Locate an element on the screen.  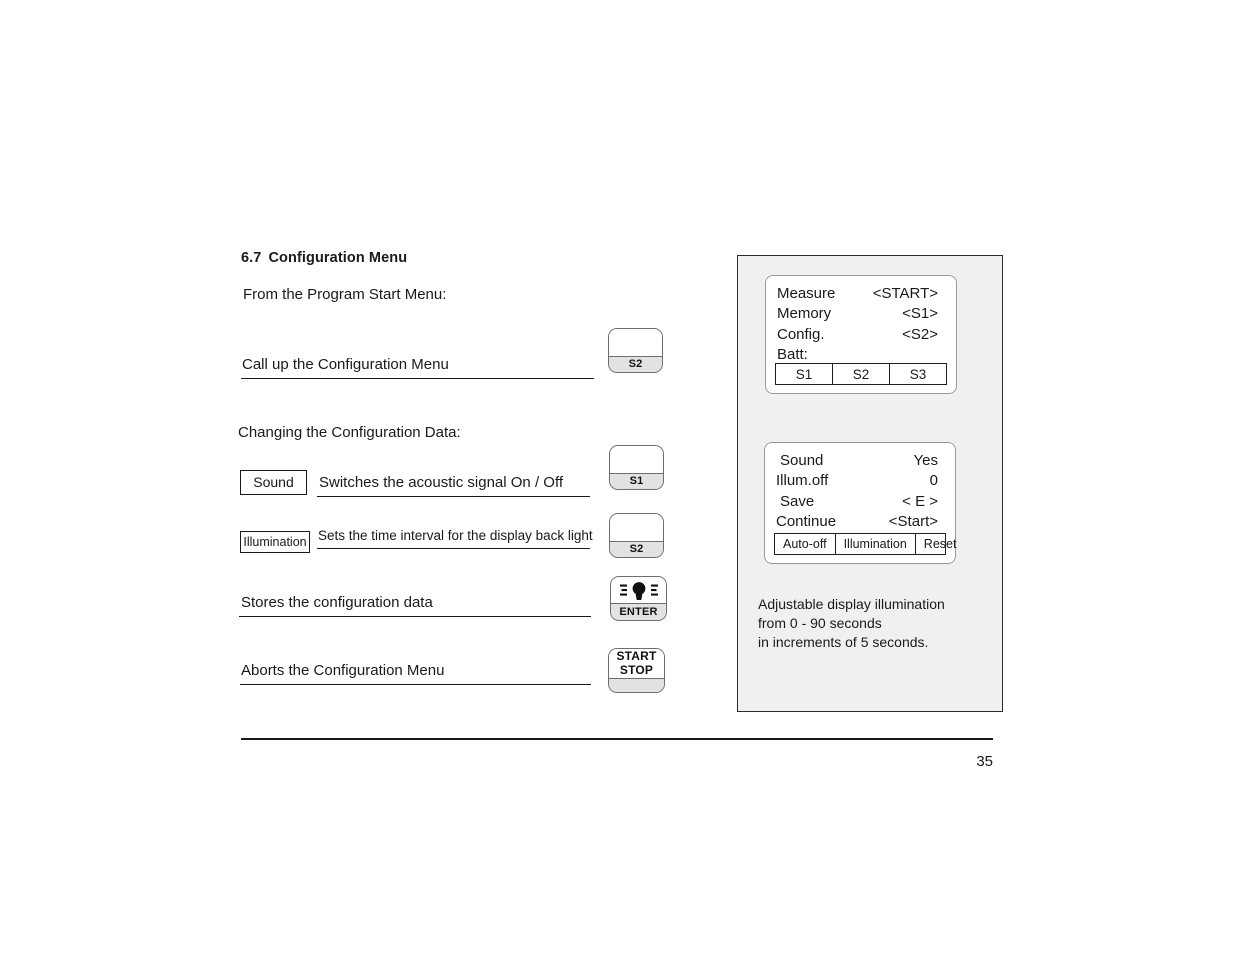
device-key-s2-illumination: S2 is located at coordinates (636, 535).